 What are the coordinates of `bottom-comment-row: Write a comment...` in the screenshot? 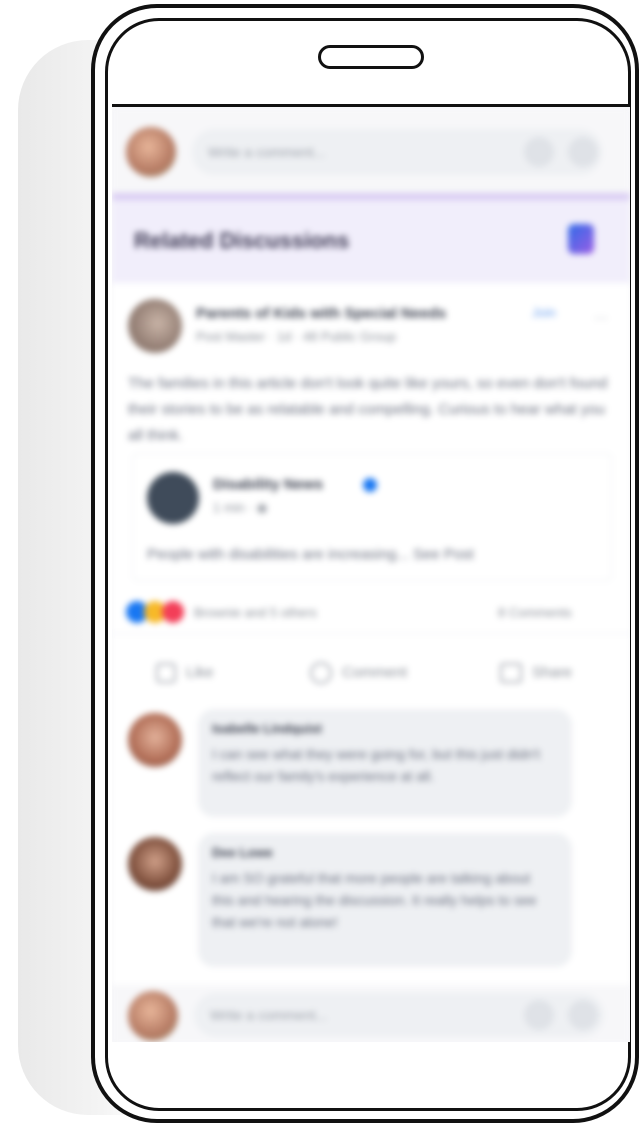 It's located at (371, 1013).